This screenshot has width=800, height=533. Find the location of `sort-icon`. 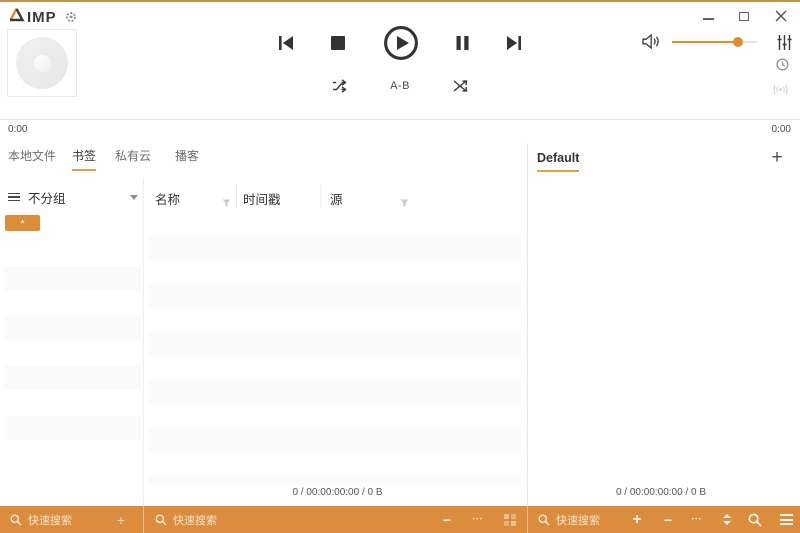

sort-icon is located at coordinates (727, 519).